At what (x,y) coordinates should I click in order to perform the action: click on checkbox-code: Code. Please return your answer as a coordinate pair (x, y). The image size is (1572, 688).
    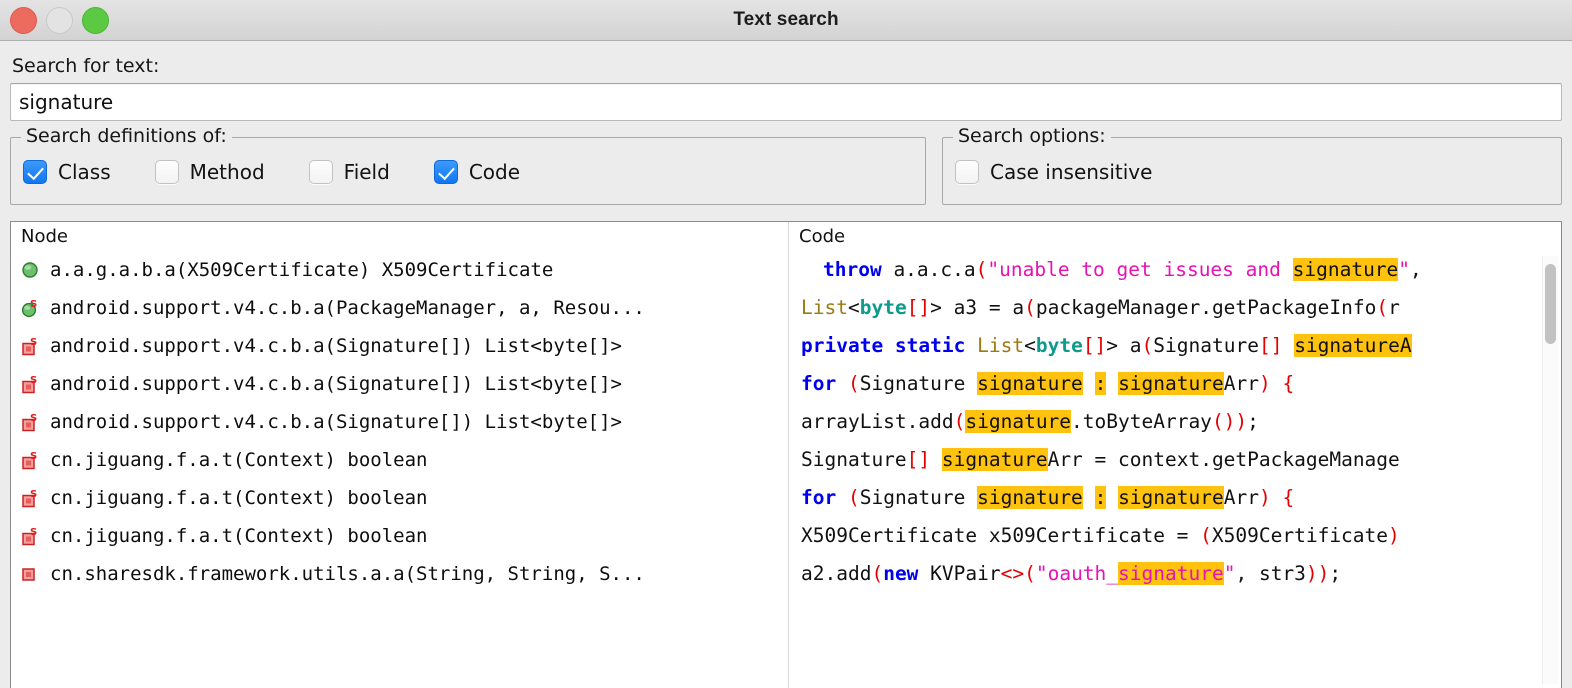
    Looking at the image, I should click on (477, 172).